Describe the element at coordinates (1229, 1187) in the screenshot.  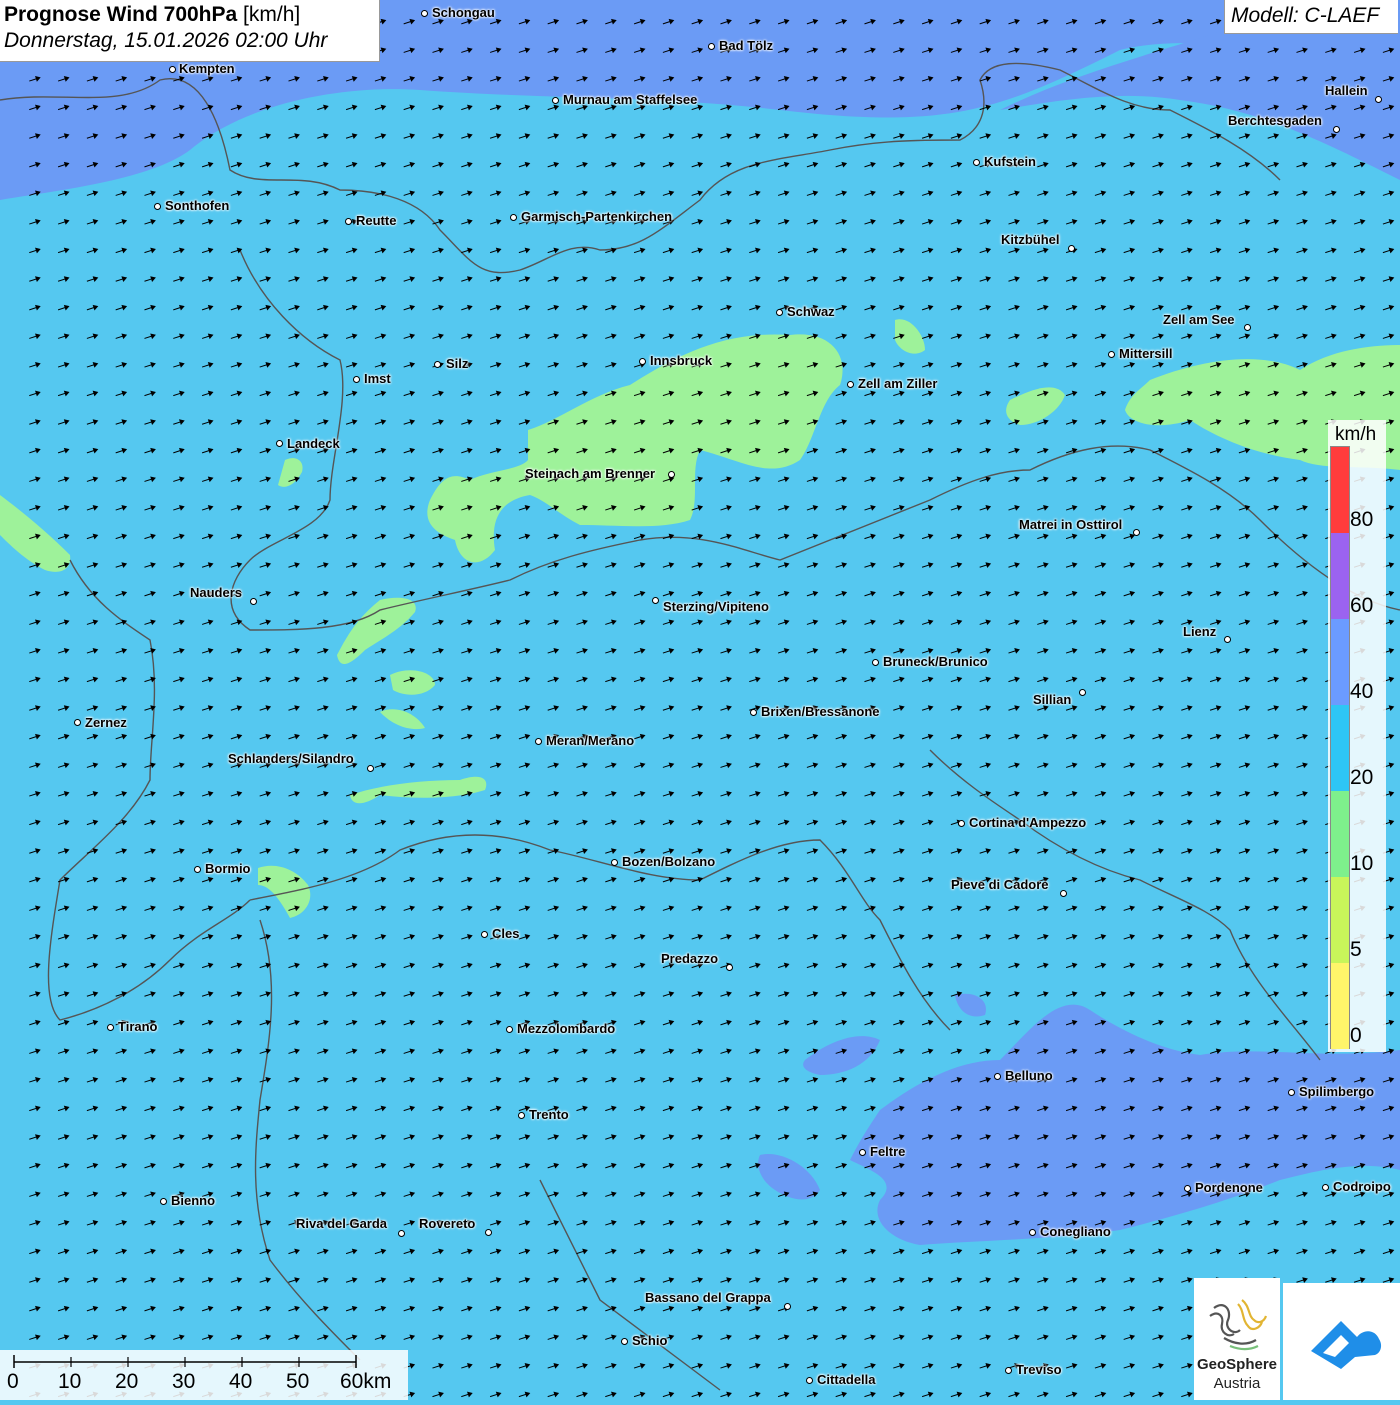
I see `city-label: Pordenone` at that location.